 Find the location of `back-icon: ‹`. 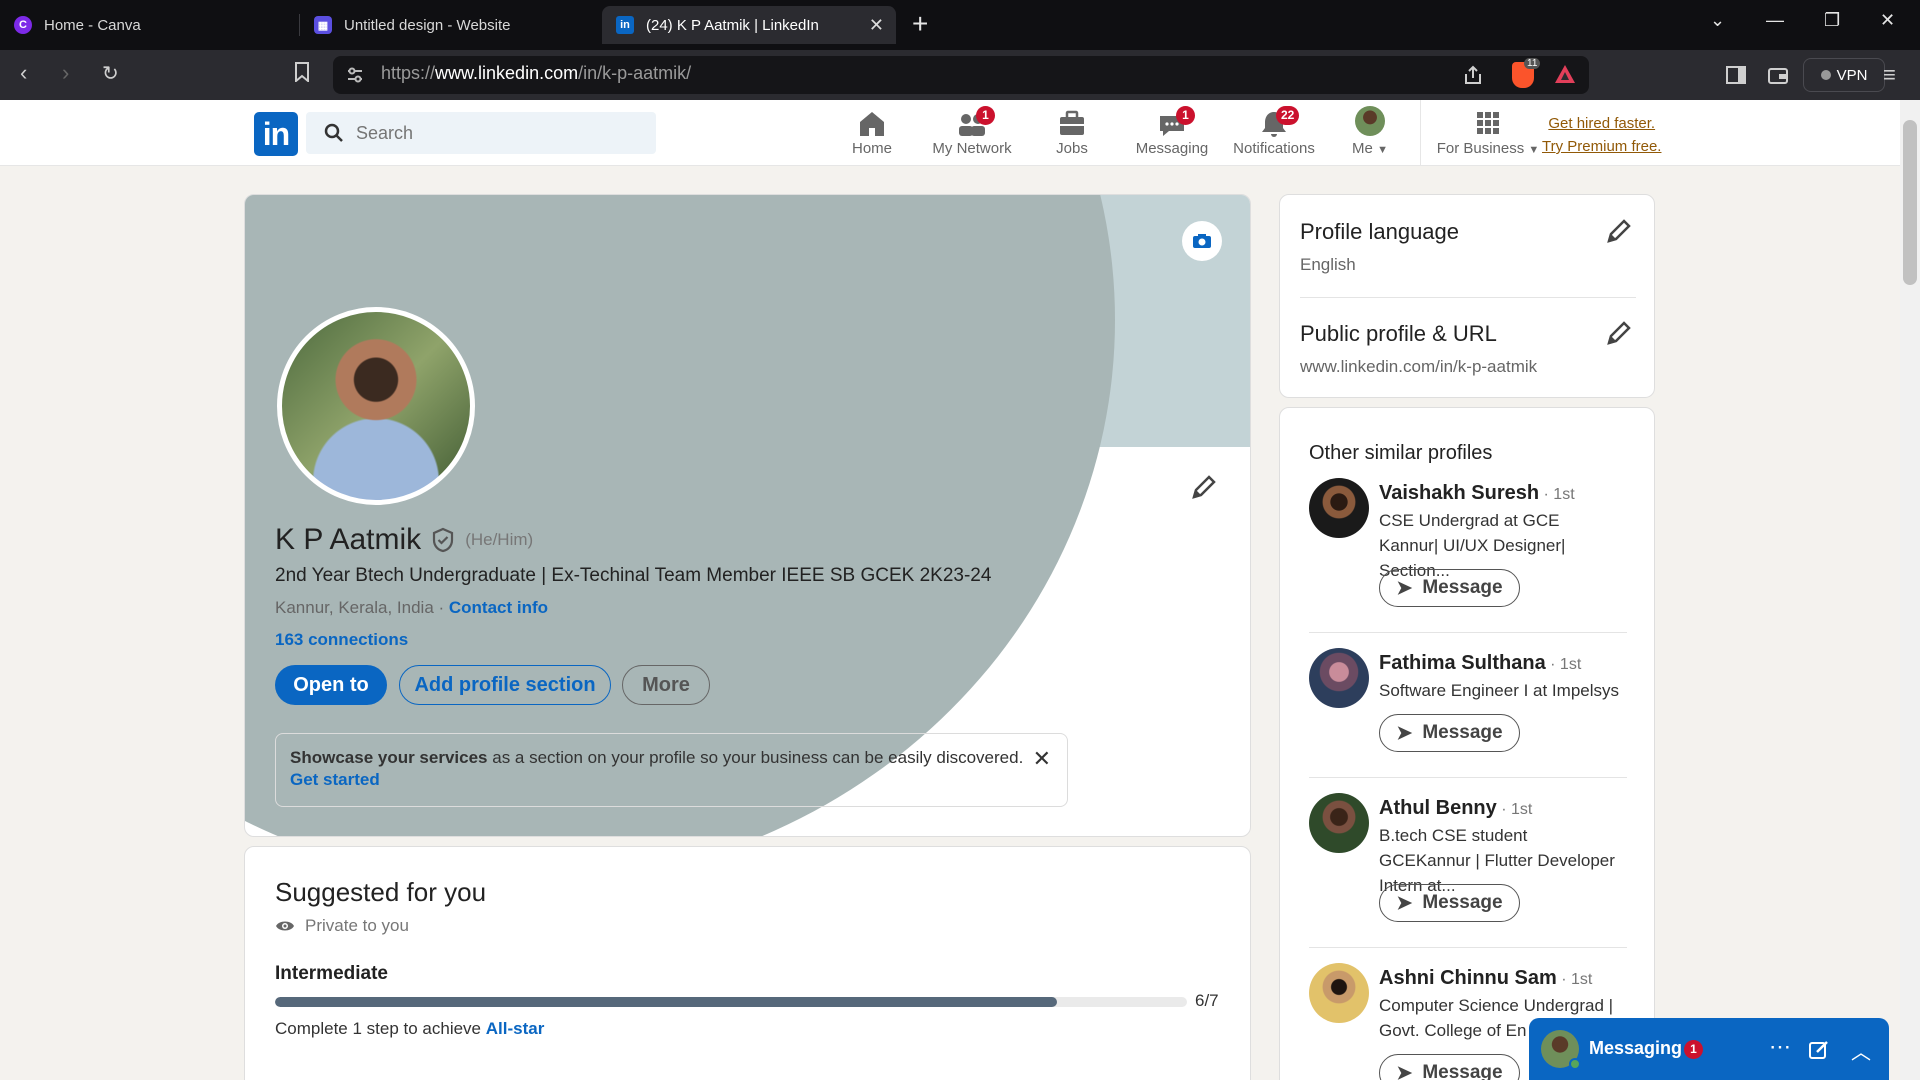

back-icon: ‹ is located at coordinates (23, 73).